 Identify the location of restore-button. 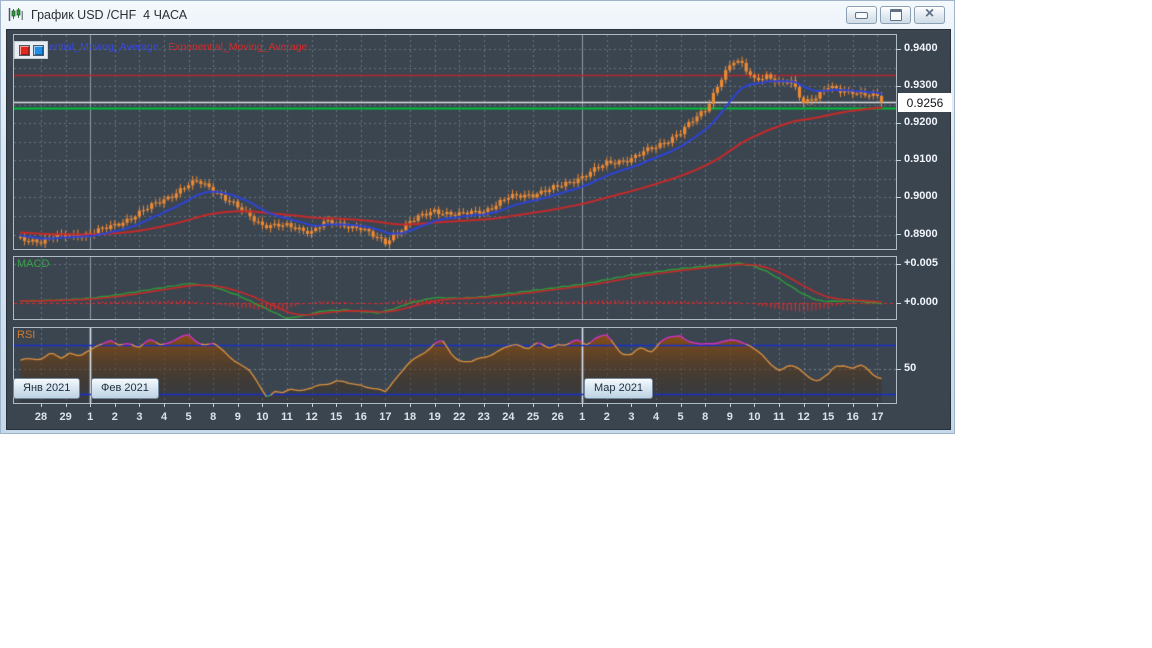
(895, 15).